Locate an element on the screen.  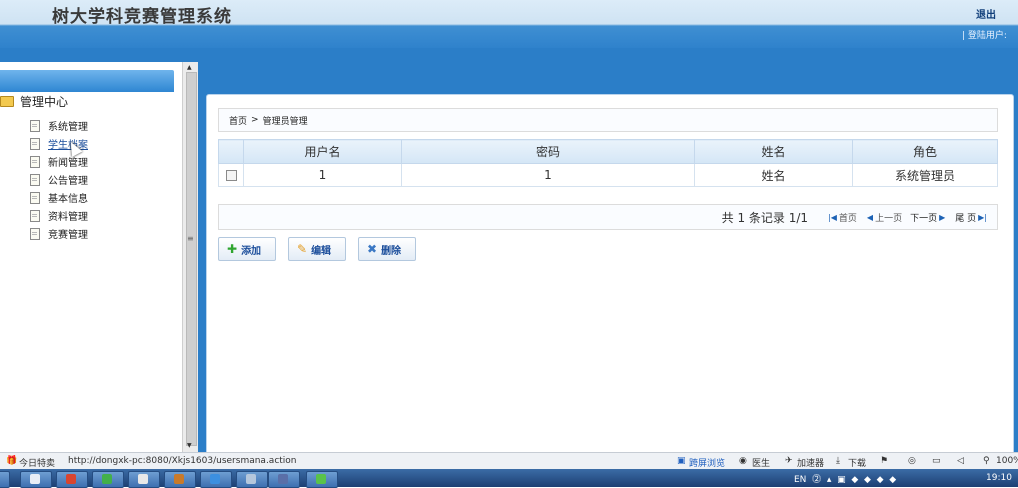
pager: 共 1 条记录 1/1 |◀ 首页 ◀ 上一页 下一页 ▶ 尾 页 ▶| is located at coordinates (608, 217).